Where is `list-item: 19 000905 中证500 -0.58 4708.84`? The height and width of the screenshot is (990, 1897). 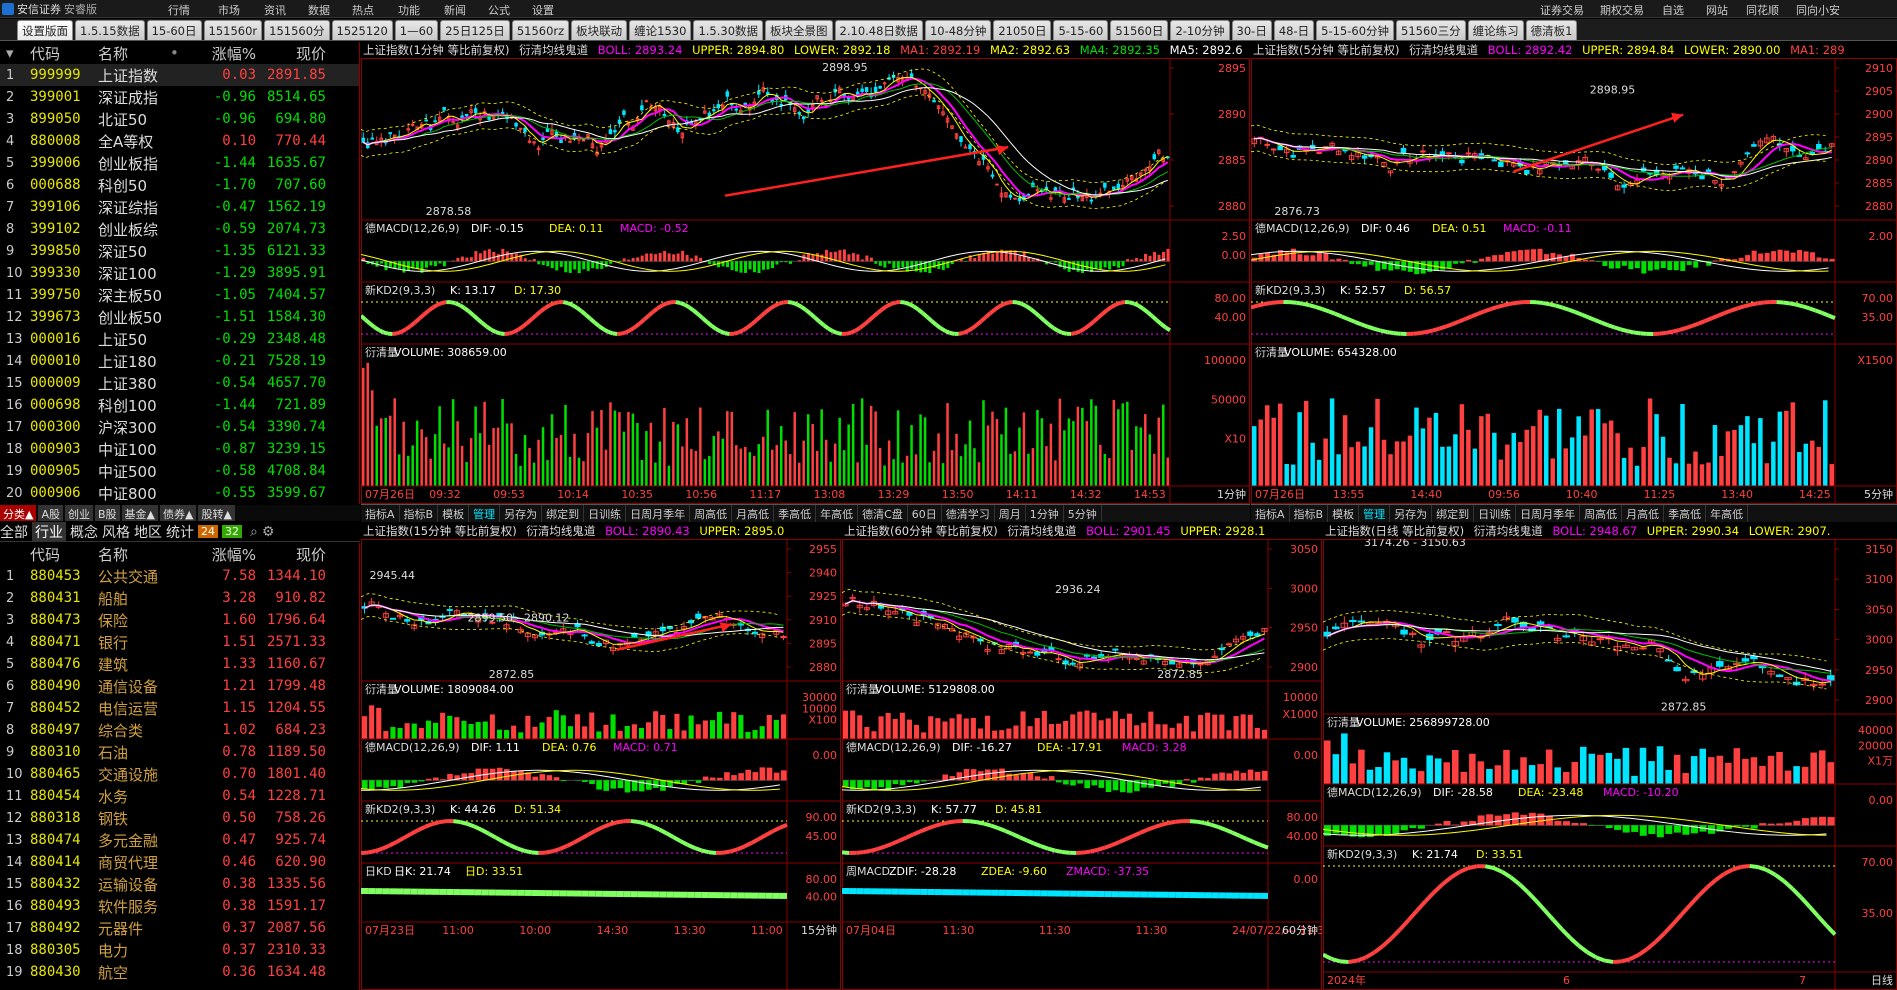 list-item: 19 000905 中证500 -0.58 4708.84 is located at coordinates (179, 471).